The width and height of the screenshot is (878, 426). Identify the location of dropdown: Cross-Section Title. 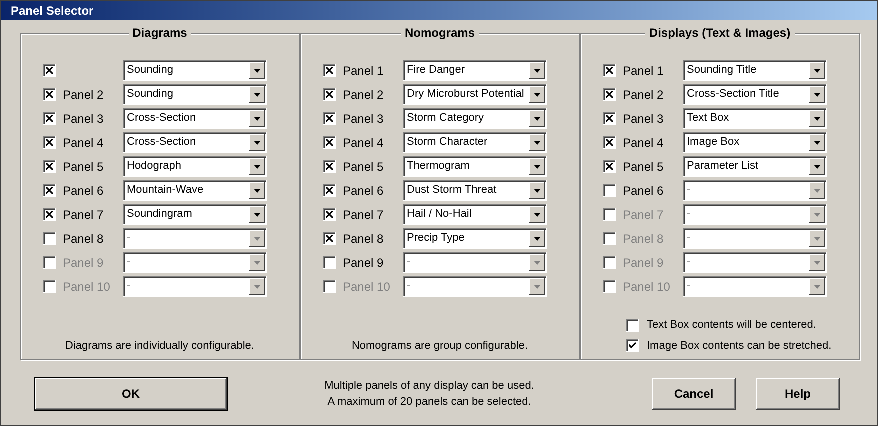
(755, 94).